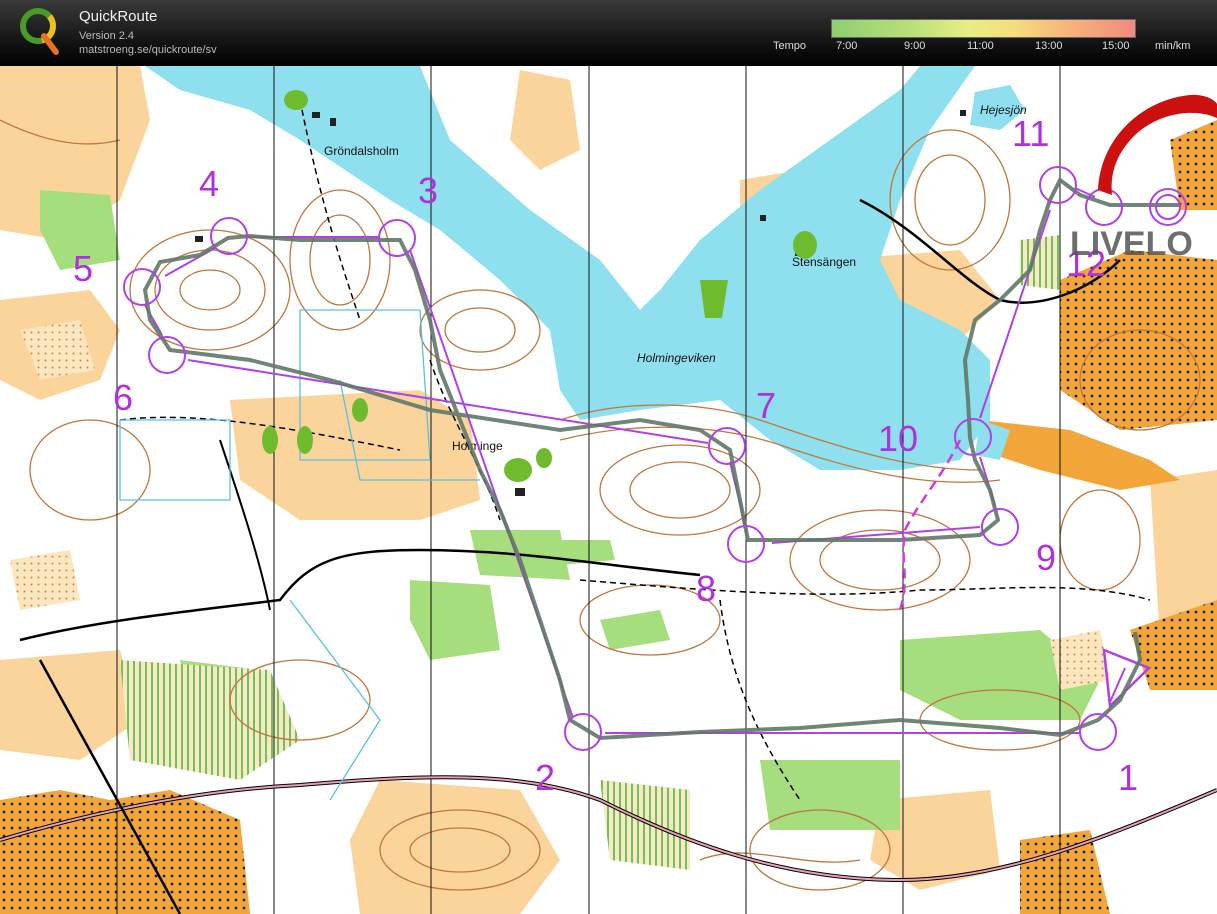 Image resolution: width=1217 pixels, height=914 pixels. Describe the element at coordinates (545, 777) in the screenshot. I see `control-number-2: 2` at that location.